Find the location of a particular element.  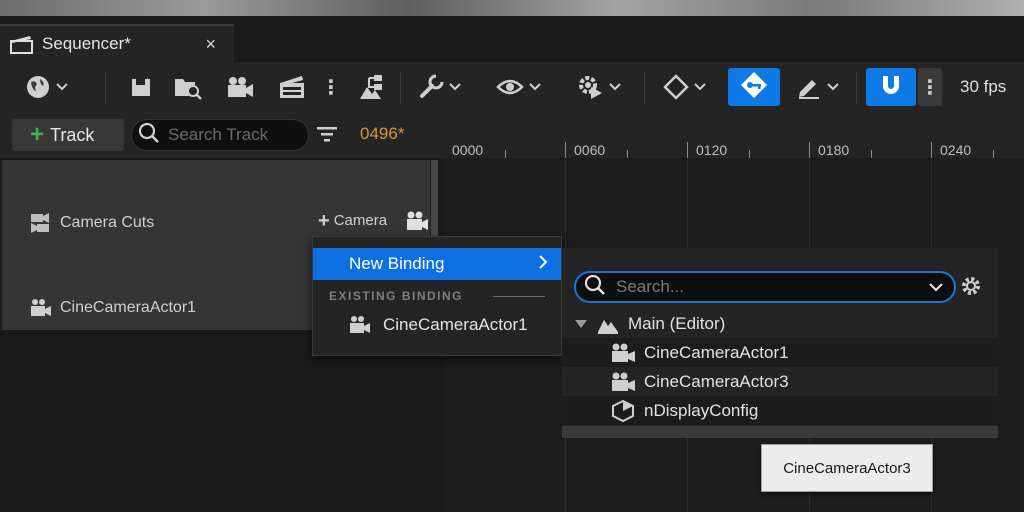

wrench-icon is located at coordinates (431, 87).